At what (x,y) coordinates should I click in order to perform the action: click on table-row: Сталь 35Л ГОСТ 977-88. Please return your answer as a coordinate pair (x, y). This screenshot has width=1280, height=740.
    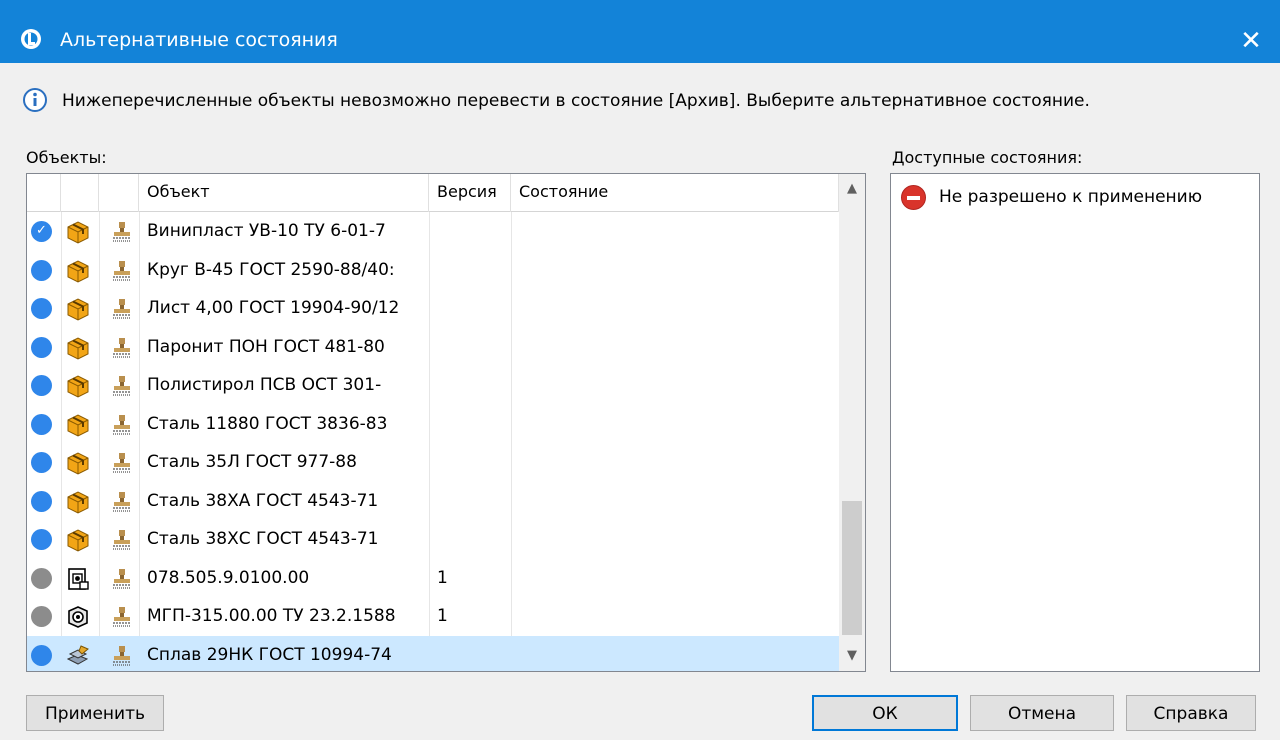
    Looking at the image, I should click on (433, 462).